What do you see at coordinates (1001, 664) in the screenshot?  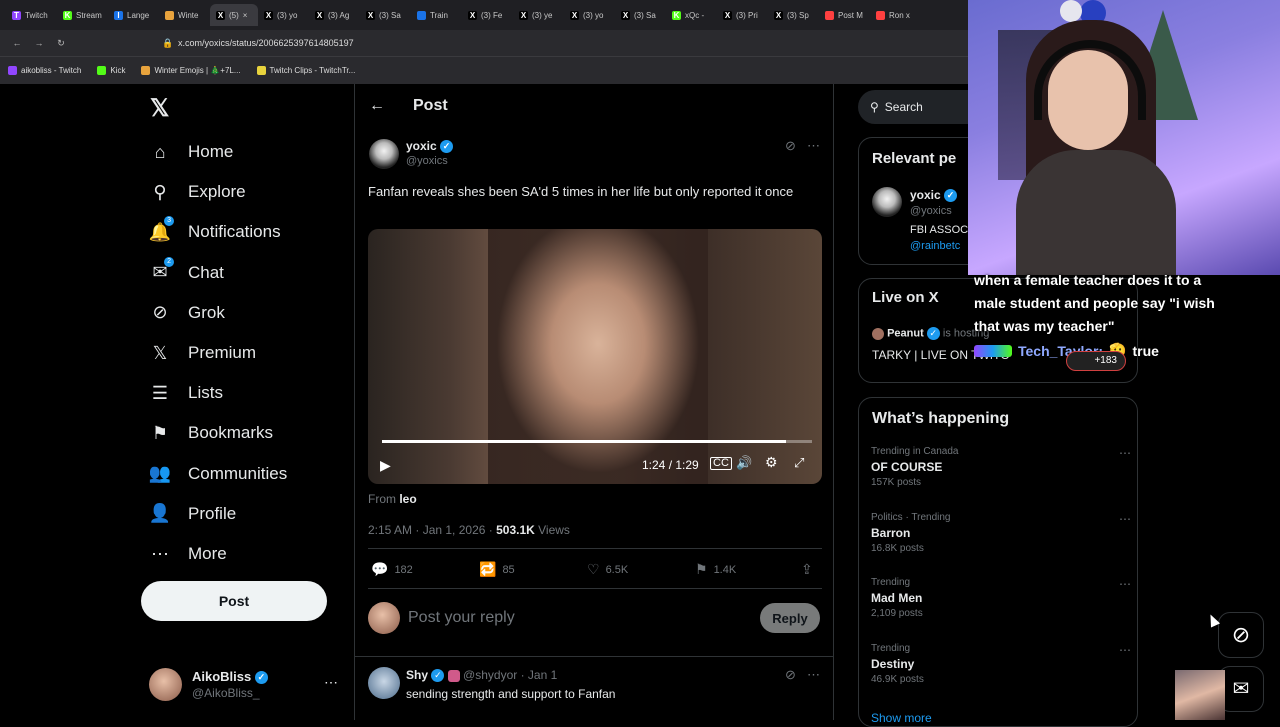 I see `trend-item: Trending Destiny 46.9K posts ⋯` at bounding box center [1001, 664].